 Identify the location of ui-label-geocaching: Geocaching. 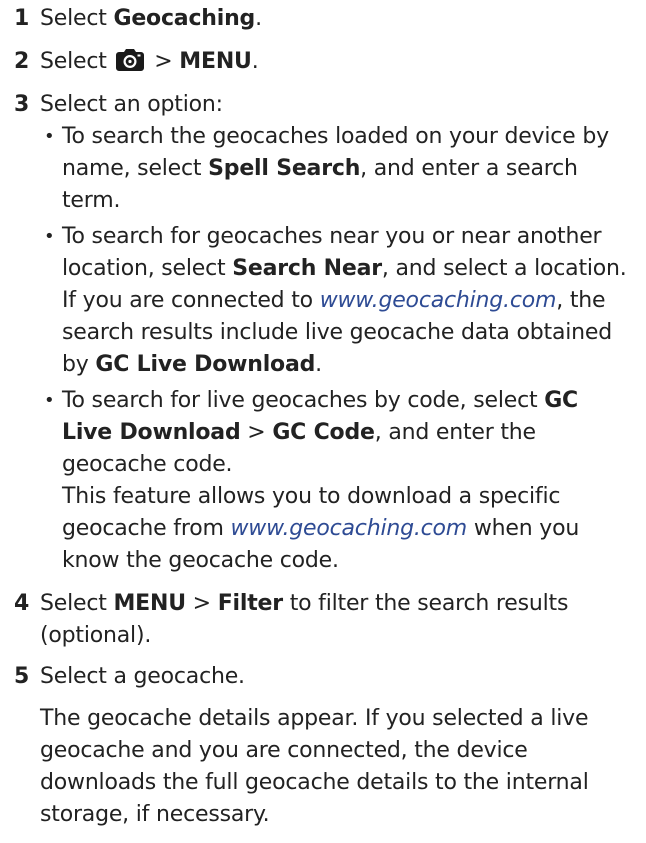
(184, 18).